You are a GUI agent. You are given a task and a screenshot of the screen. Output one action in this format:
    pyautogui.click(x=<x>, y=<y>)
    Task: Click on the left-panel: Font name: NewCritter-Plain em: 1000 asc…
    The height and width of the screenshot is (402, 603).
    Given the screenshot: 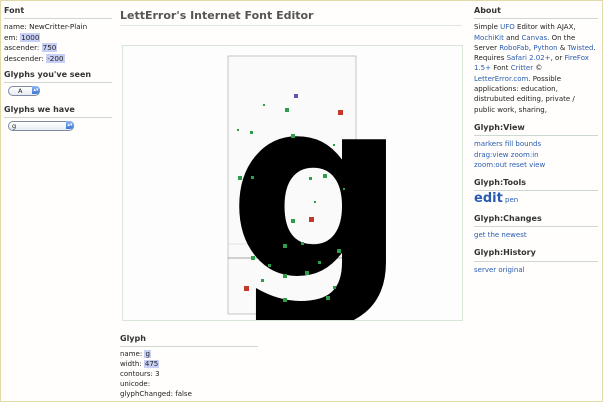 What is the action you would take?
    pyautogui.click(x=58, y=69)
    